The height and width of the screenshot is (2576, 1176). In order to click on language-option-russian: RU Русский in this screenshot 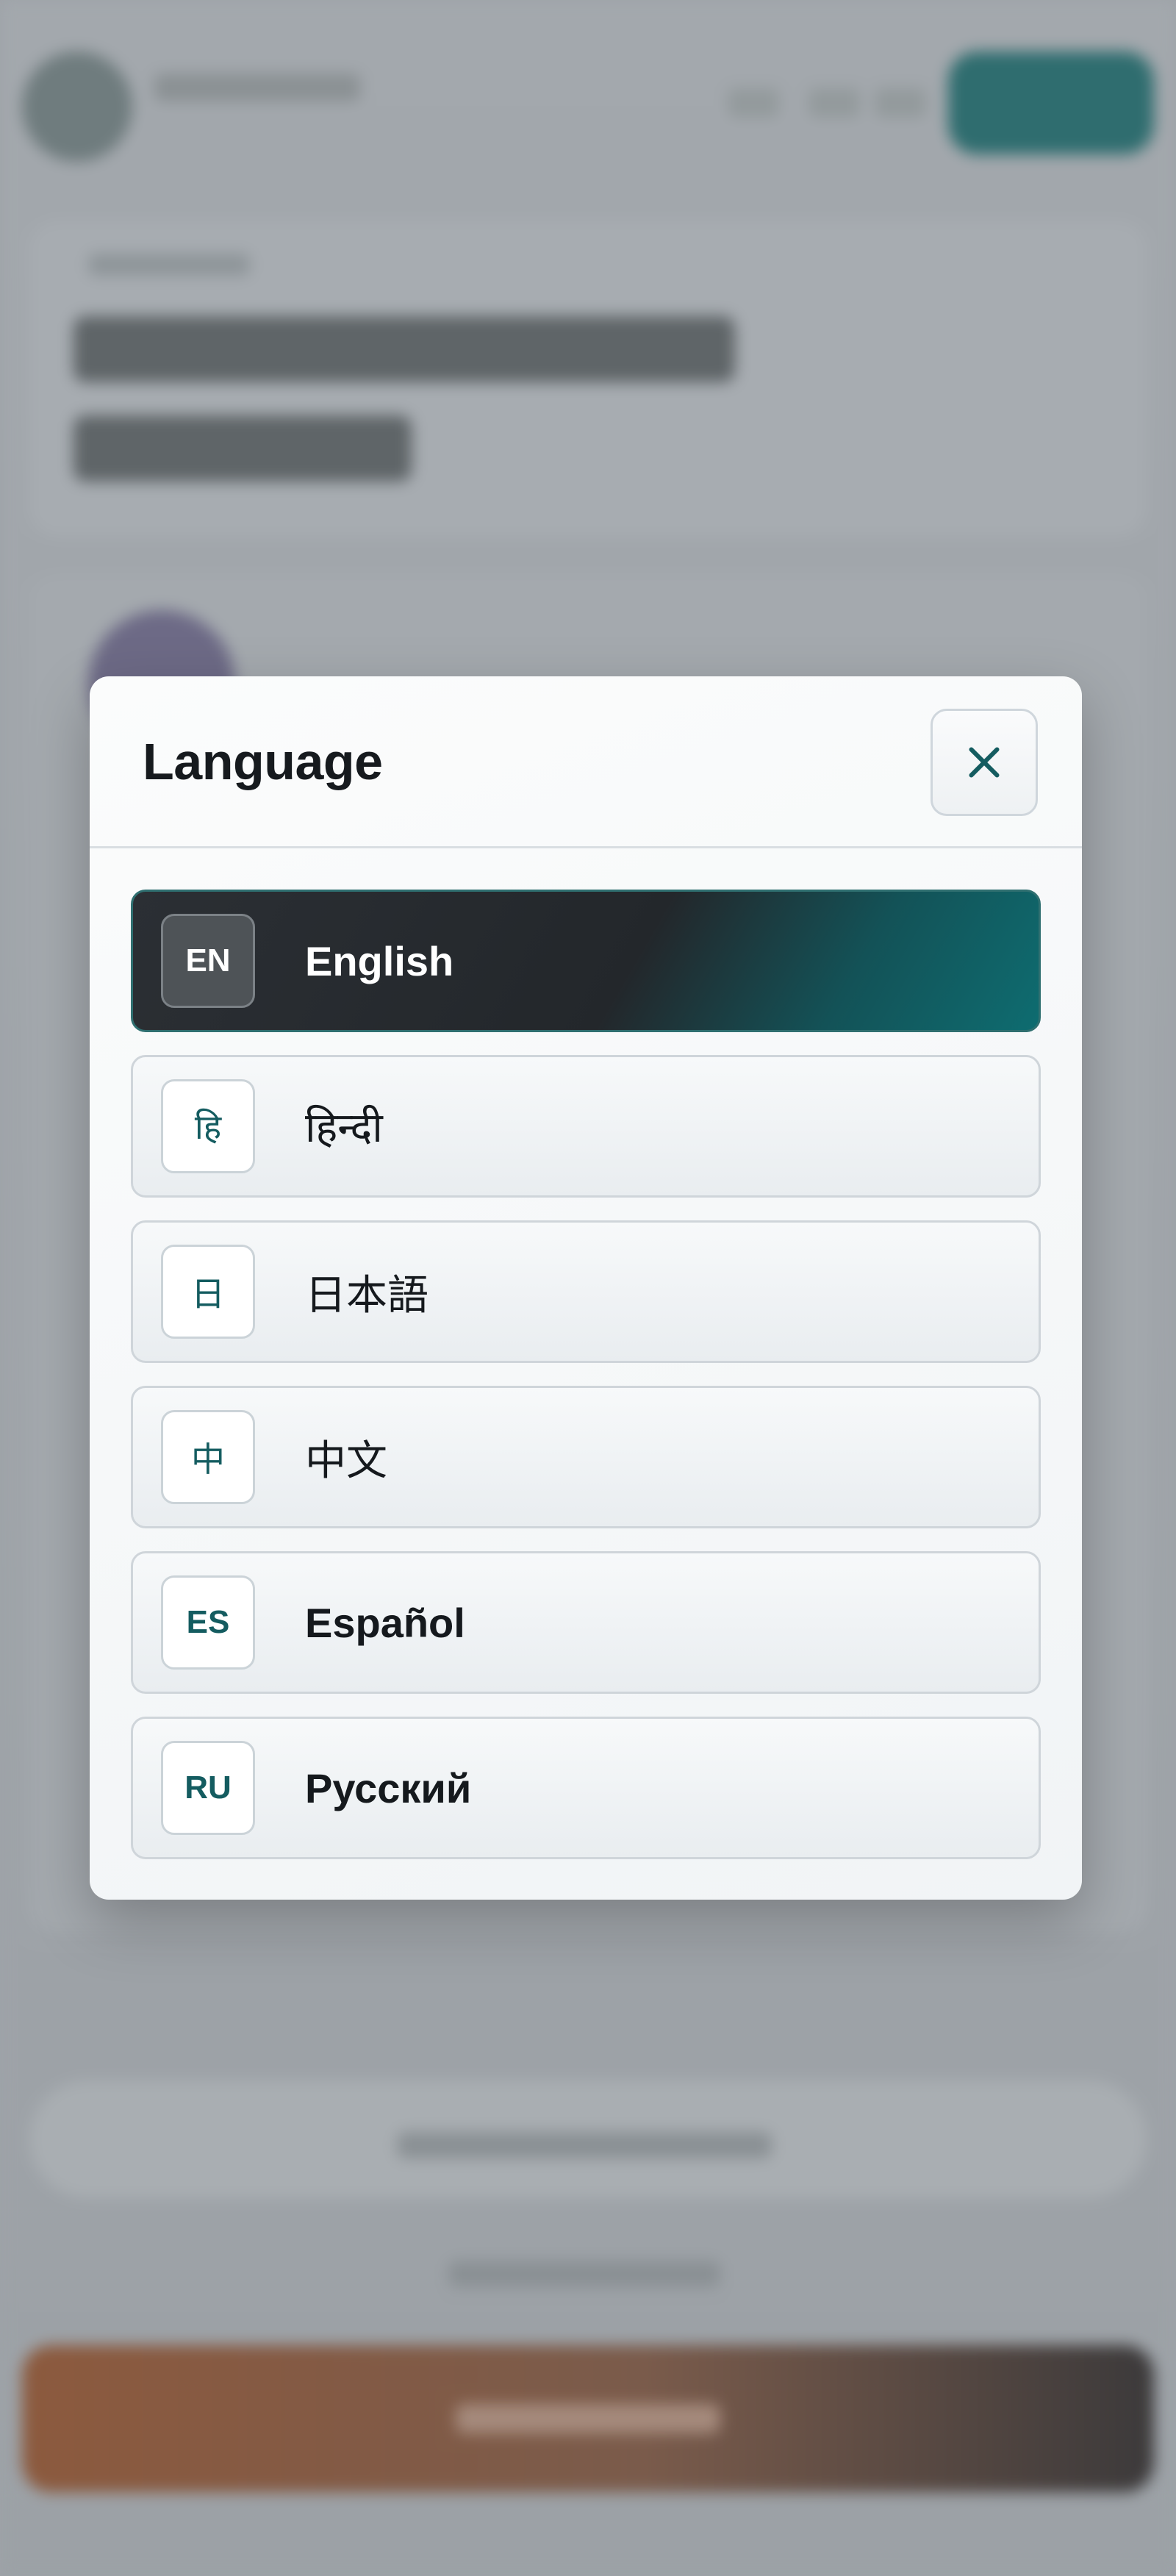, I will do `click(586, 1788)`.